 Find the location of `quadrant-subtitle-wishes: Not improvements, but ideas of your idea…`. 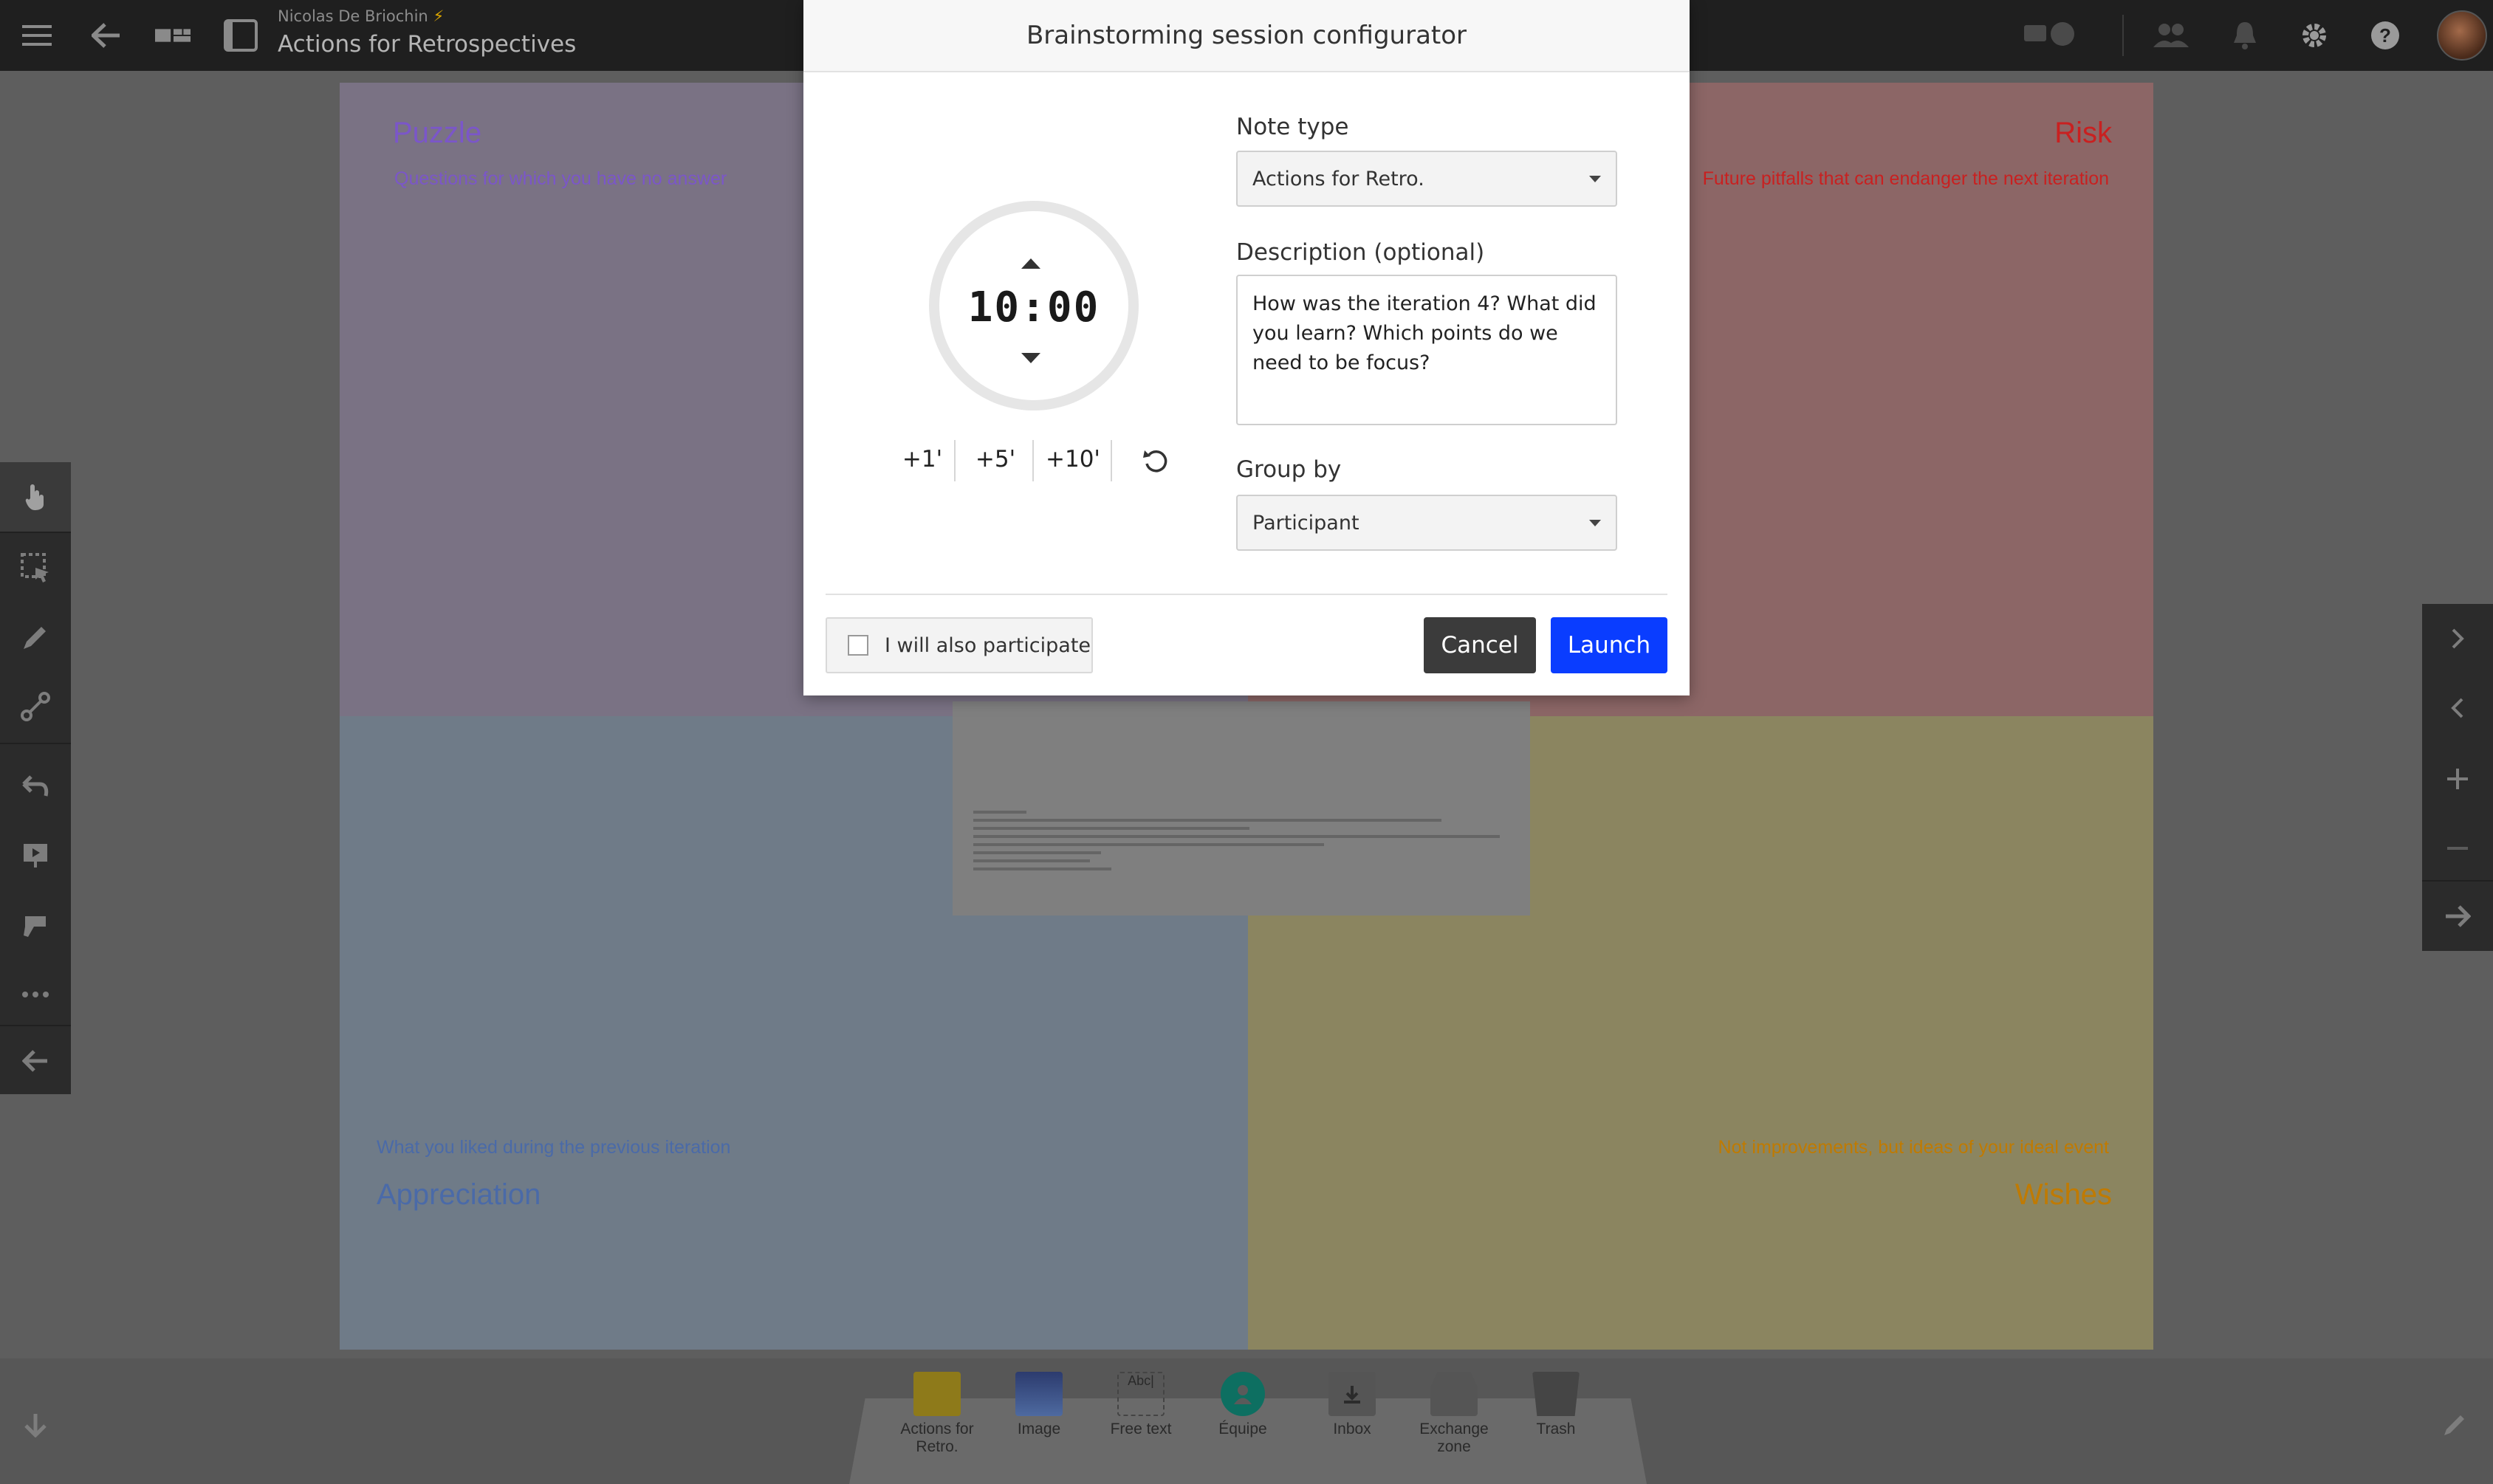

quadrant-subtitle-wishes: Not improvements, but ideas of your idea… is located at coordinates (1913, 1147).